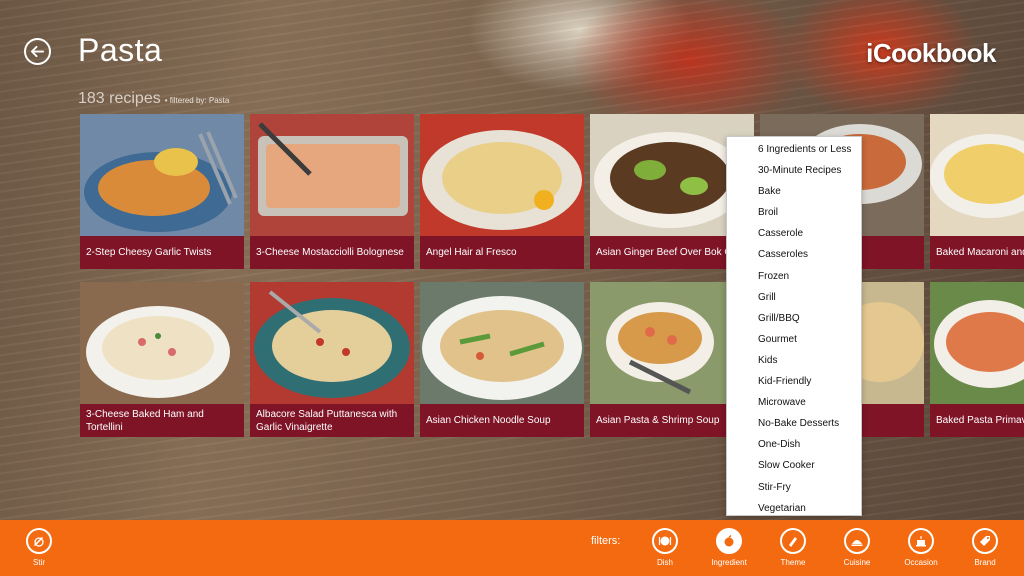 The height and width of the screenshot is (576, 1024). I want to click on filters-label: filters:, so click(606, 541).